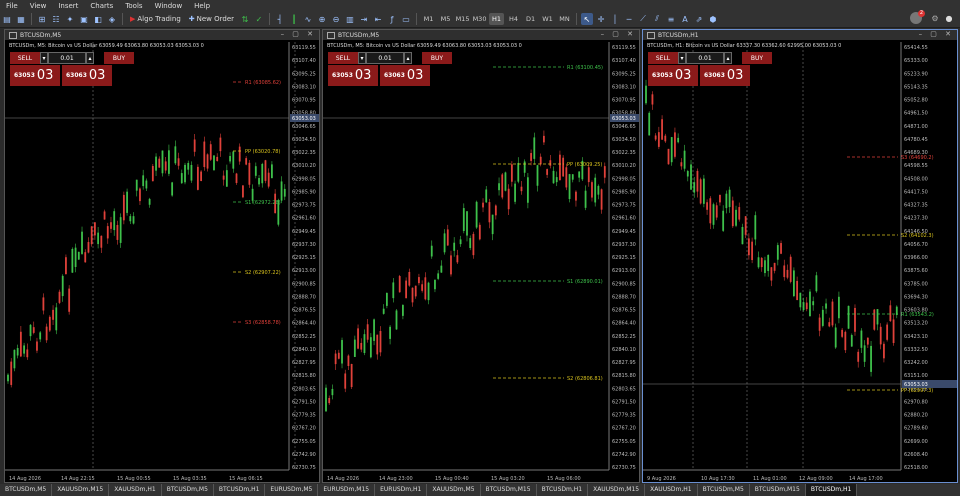 The height and width of the screenshot is (496, 960). I want to click on timeframe-m5: M5, so click(445, 19).